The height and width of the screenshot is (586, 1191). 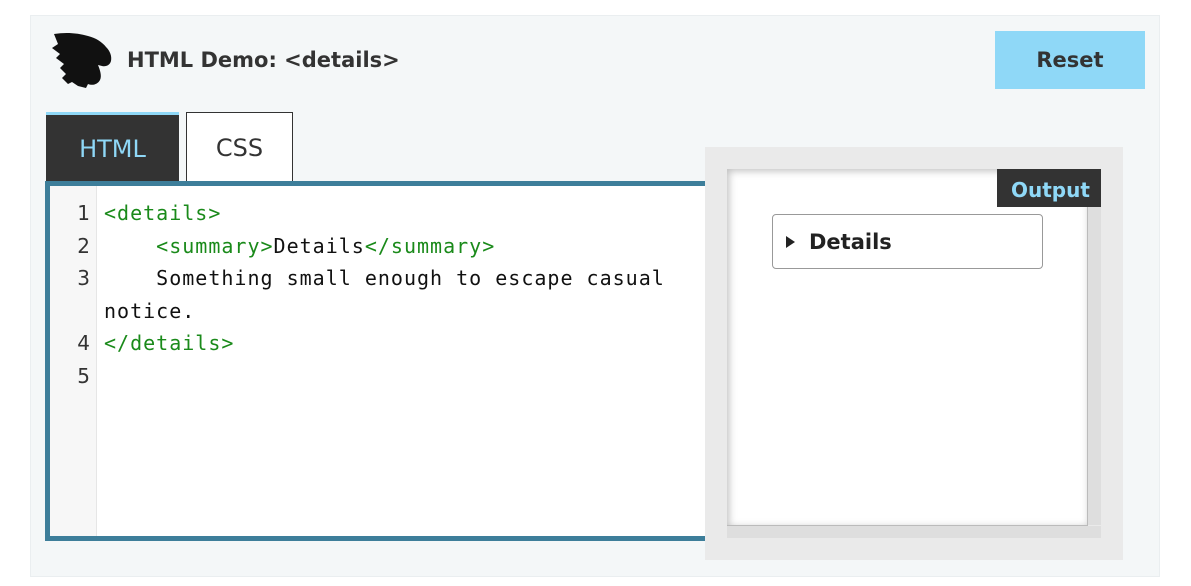 I want to click on details-summary: Details, so click(x=850, y=241).